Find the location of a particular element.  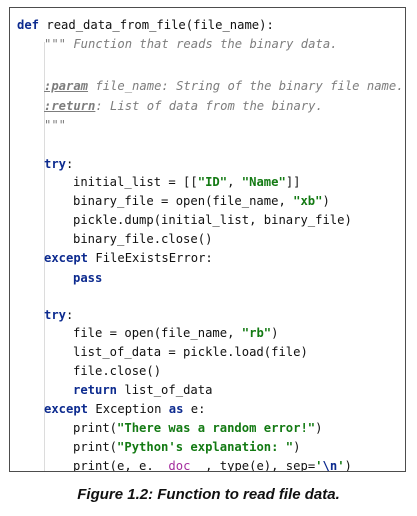

code-token: file = open(file_name, is located at coordinates (157, 333).